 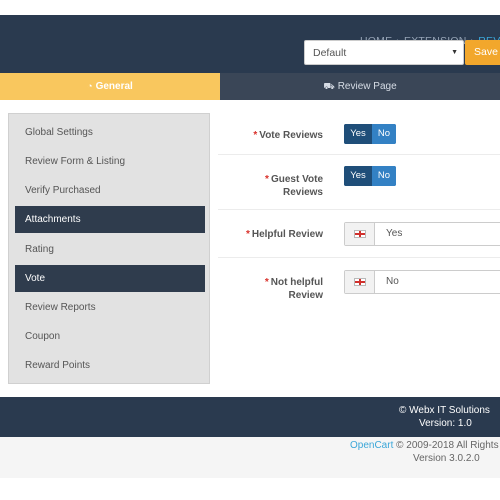 What do you see at coordinates (110, 161) in the screenshot?
I see `sidebar-item-review-form-listing: Review Form & Listing` at bounding box center [110, 161].